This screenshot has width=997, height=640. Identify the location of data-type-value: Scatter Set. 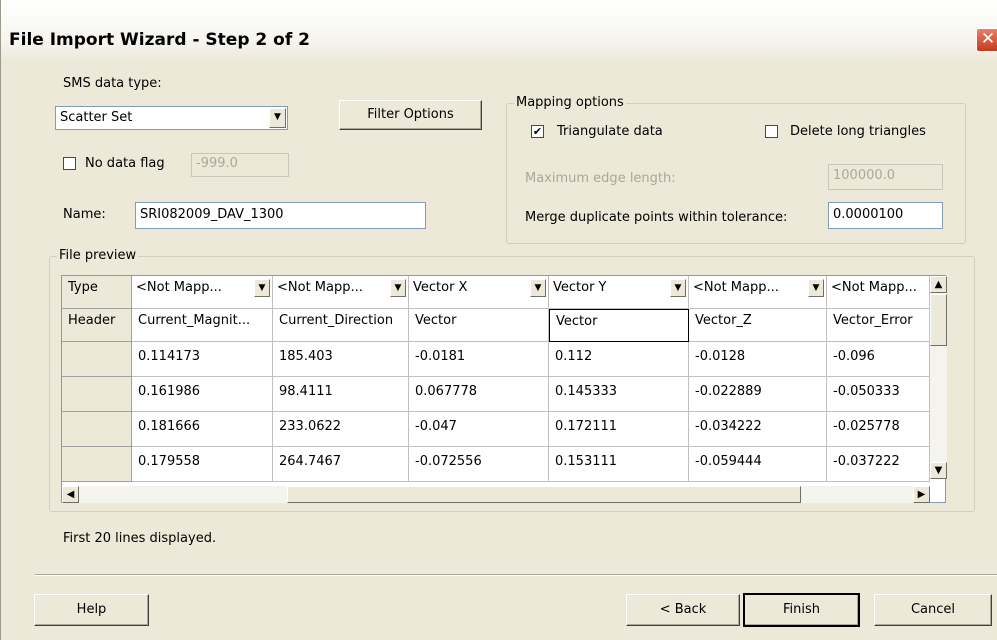
(96, 117).